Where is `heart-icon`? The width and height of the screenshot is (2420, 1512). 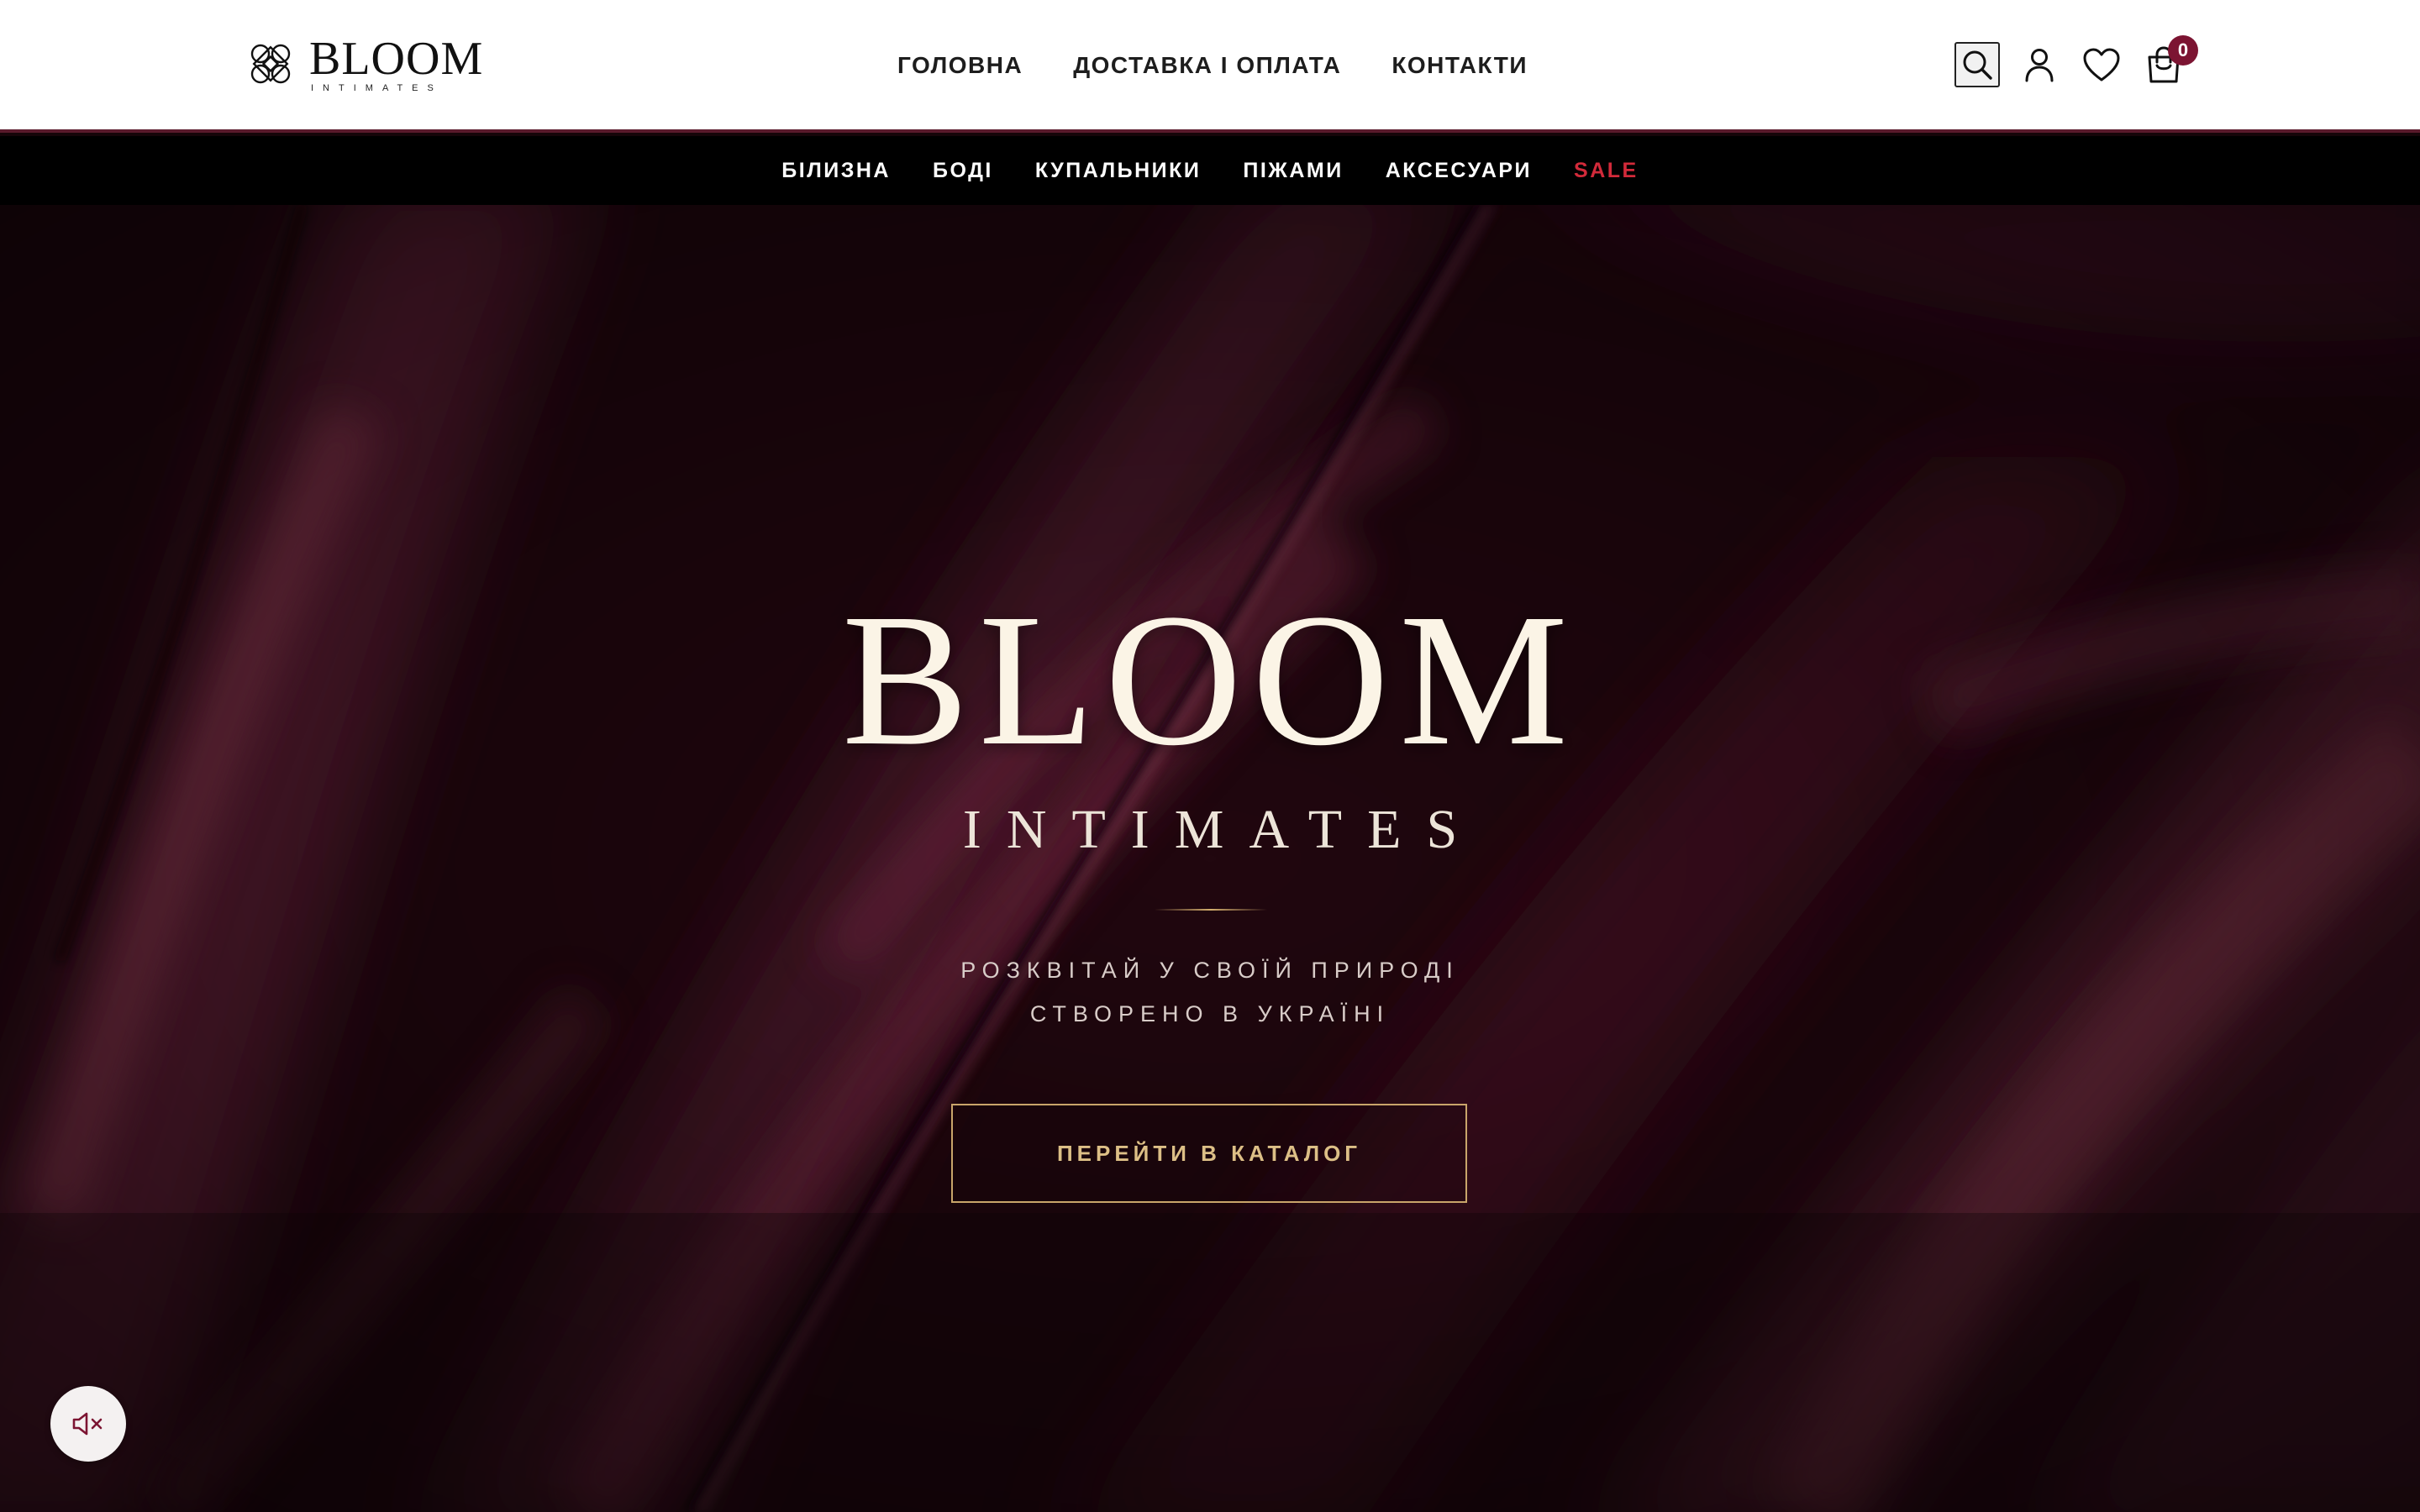
heart-icon is located at coordinates (2101, 64).